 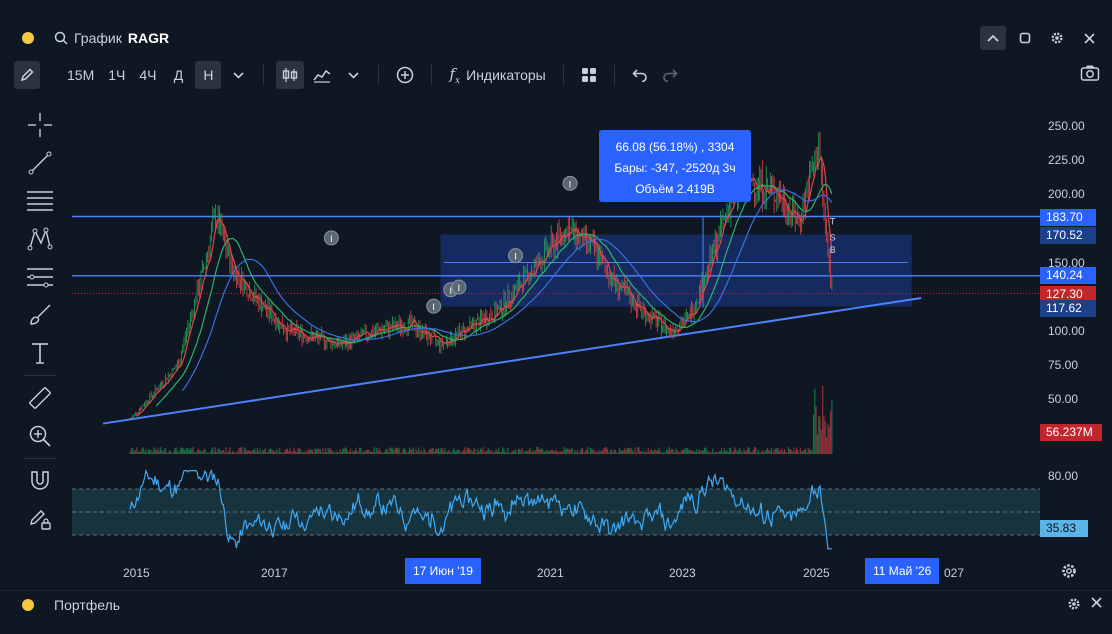 I want to click on timeframe-dropdown, so click(x=238, y=75).